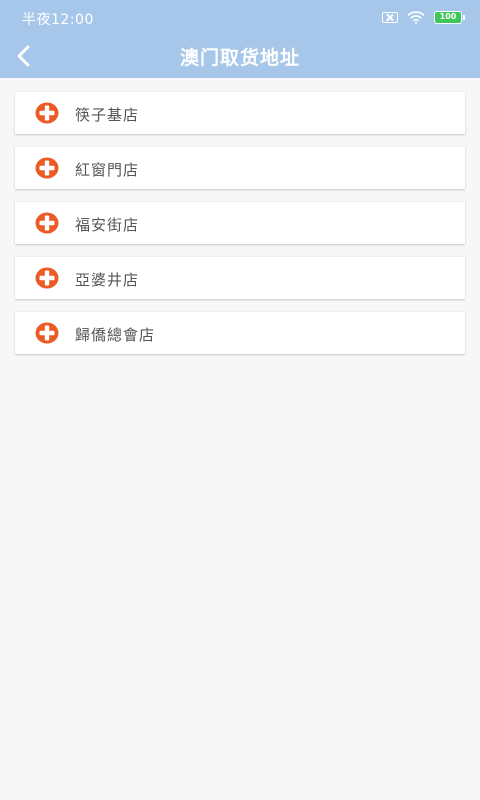  I want to click on store-name: 歸僑總會店, so click(115, 335).